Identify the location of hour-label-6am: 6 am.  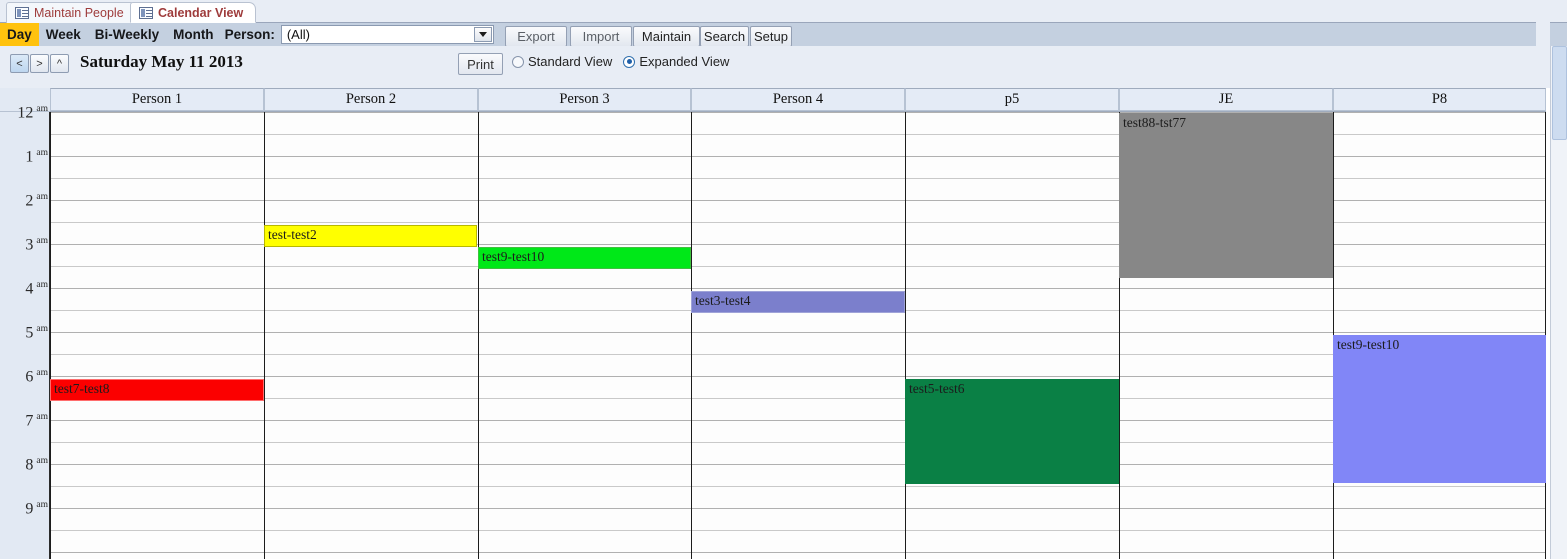
(24, 377).